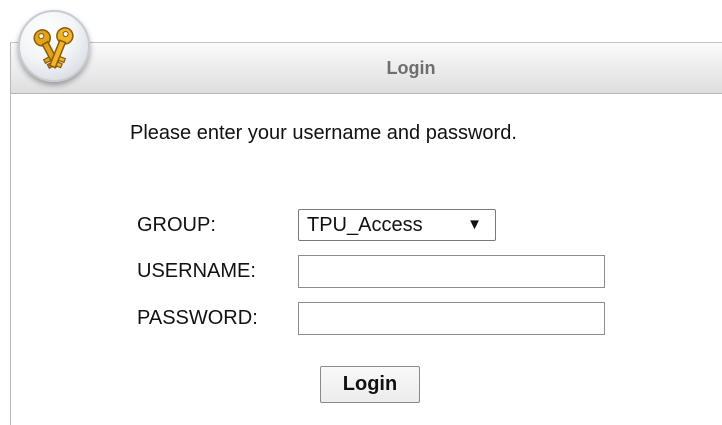 This screenshot has width=722, height=425. What do you see at coordinates (366, 68) in the screenshot?
I see `login-header: Login` at bounding box center [366, 68].